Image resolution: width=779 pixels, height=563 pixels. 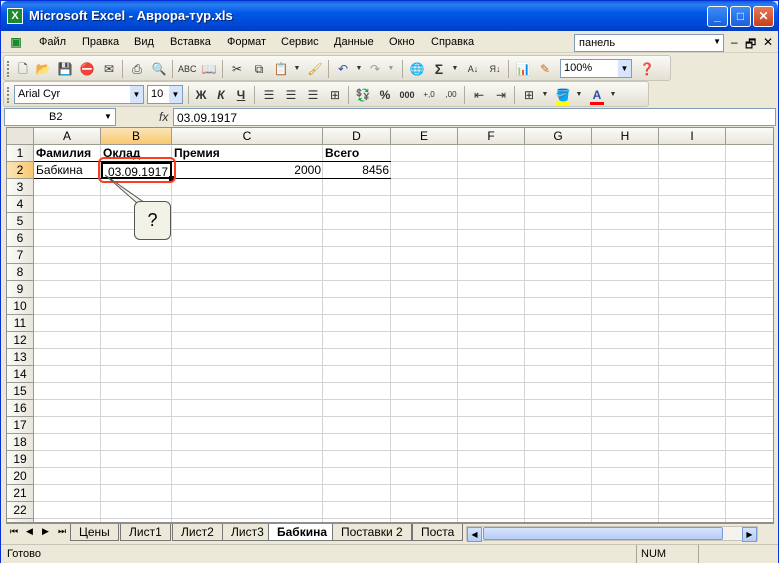 What do you see at coordinates (372, 532) in the screenshot?
I see `tab-postavki-2: Поставки 2` at bounding box center [372, 532].